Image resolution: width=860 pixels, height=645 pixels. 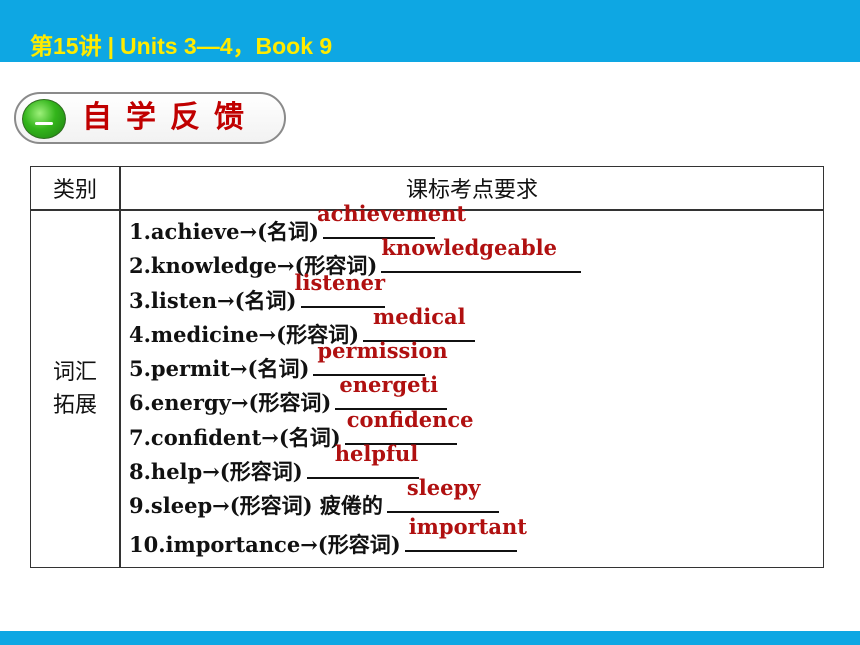 What do you see at coordinates (66, 46) in the screenshot?
I see `lecture-number: 第15讲` at bounding box center [66, 46].